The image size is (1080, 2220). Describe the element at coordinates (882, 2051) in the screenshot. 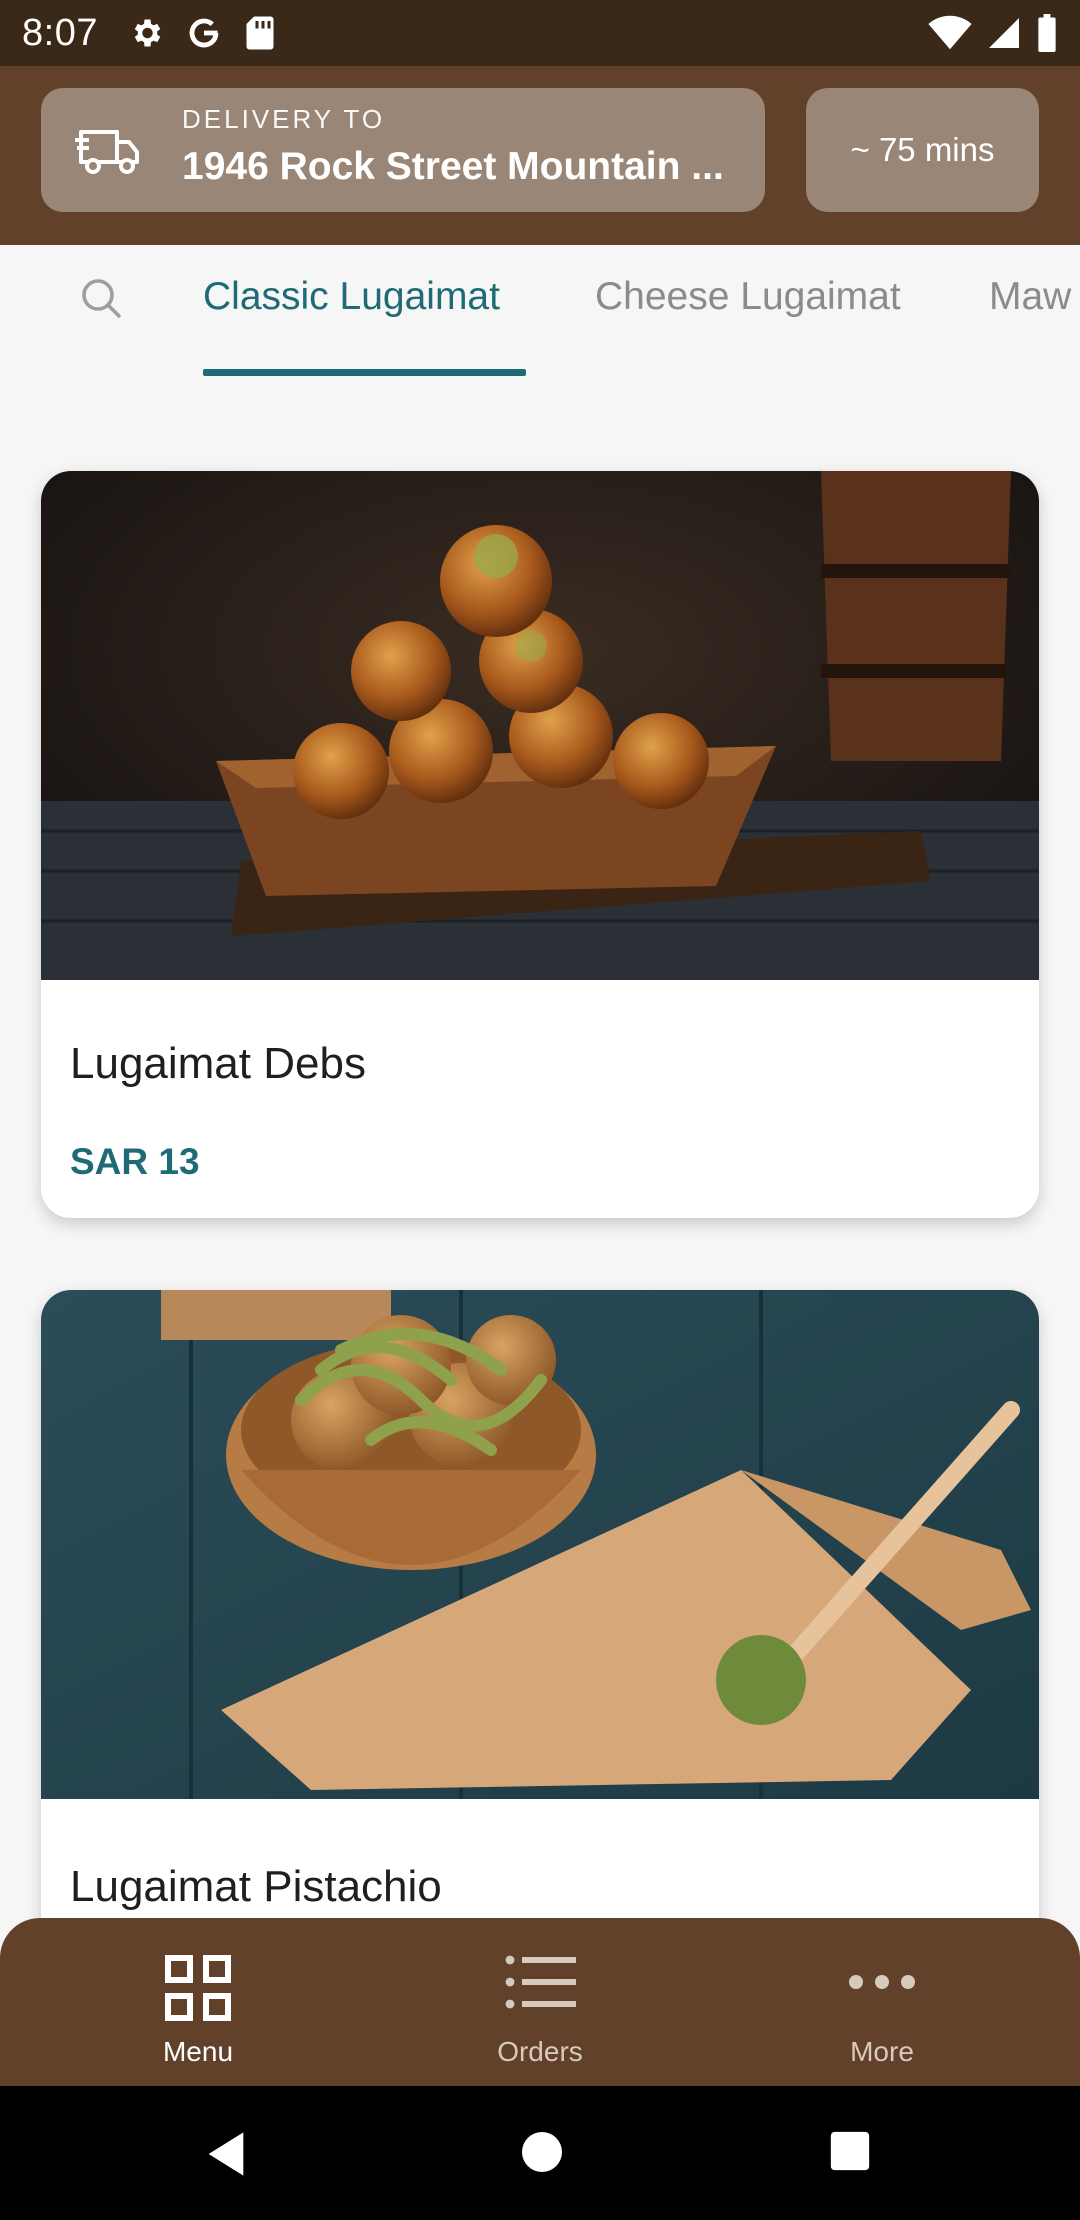

I see `nav-more-label: More` at that location.